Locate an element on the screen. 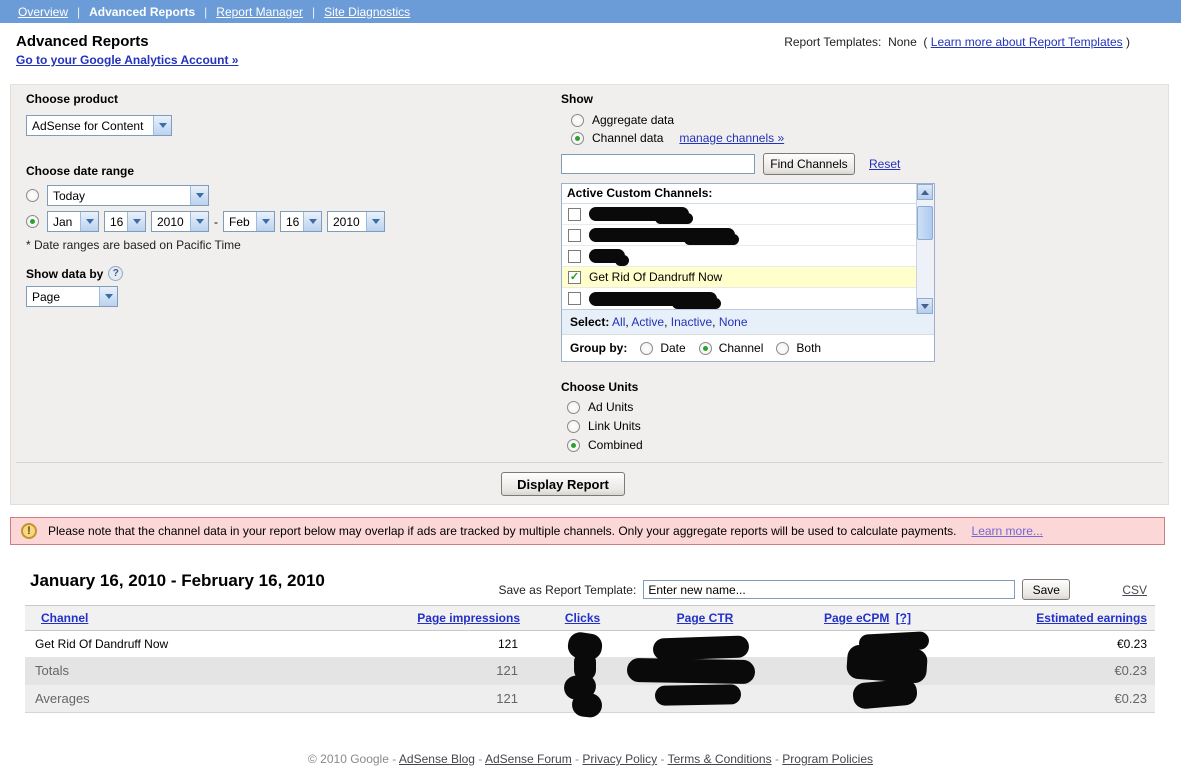  date-preset-radio is located at coordinates (32, 195).